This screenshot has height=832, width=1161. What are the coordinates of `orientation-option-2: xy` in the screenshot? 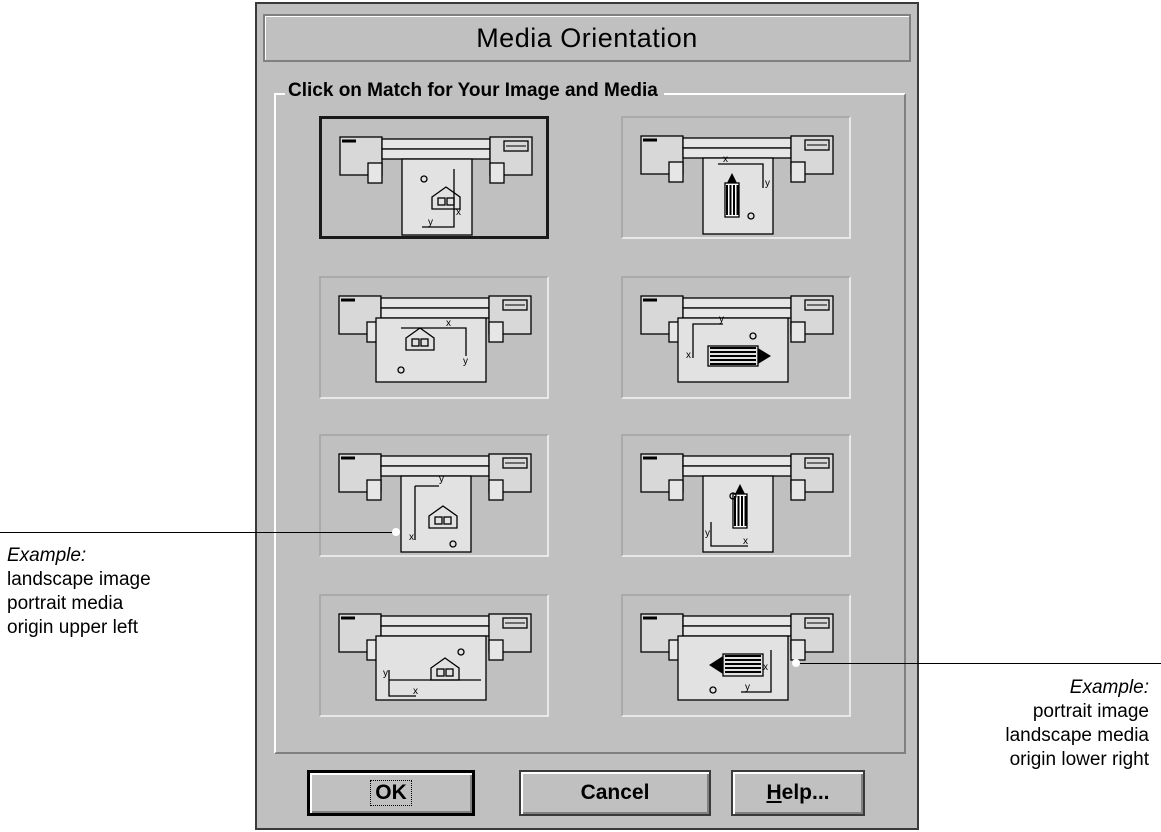 It's located at (736, 177).